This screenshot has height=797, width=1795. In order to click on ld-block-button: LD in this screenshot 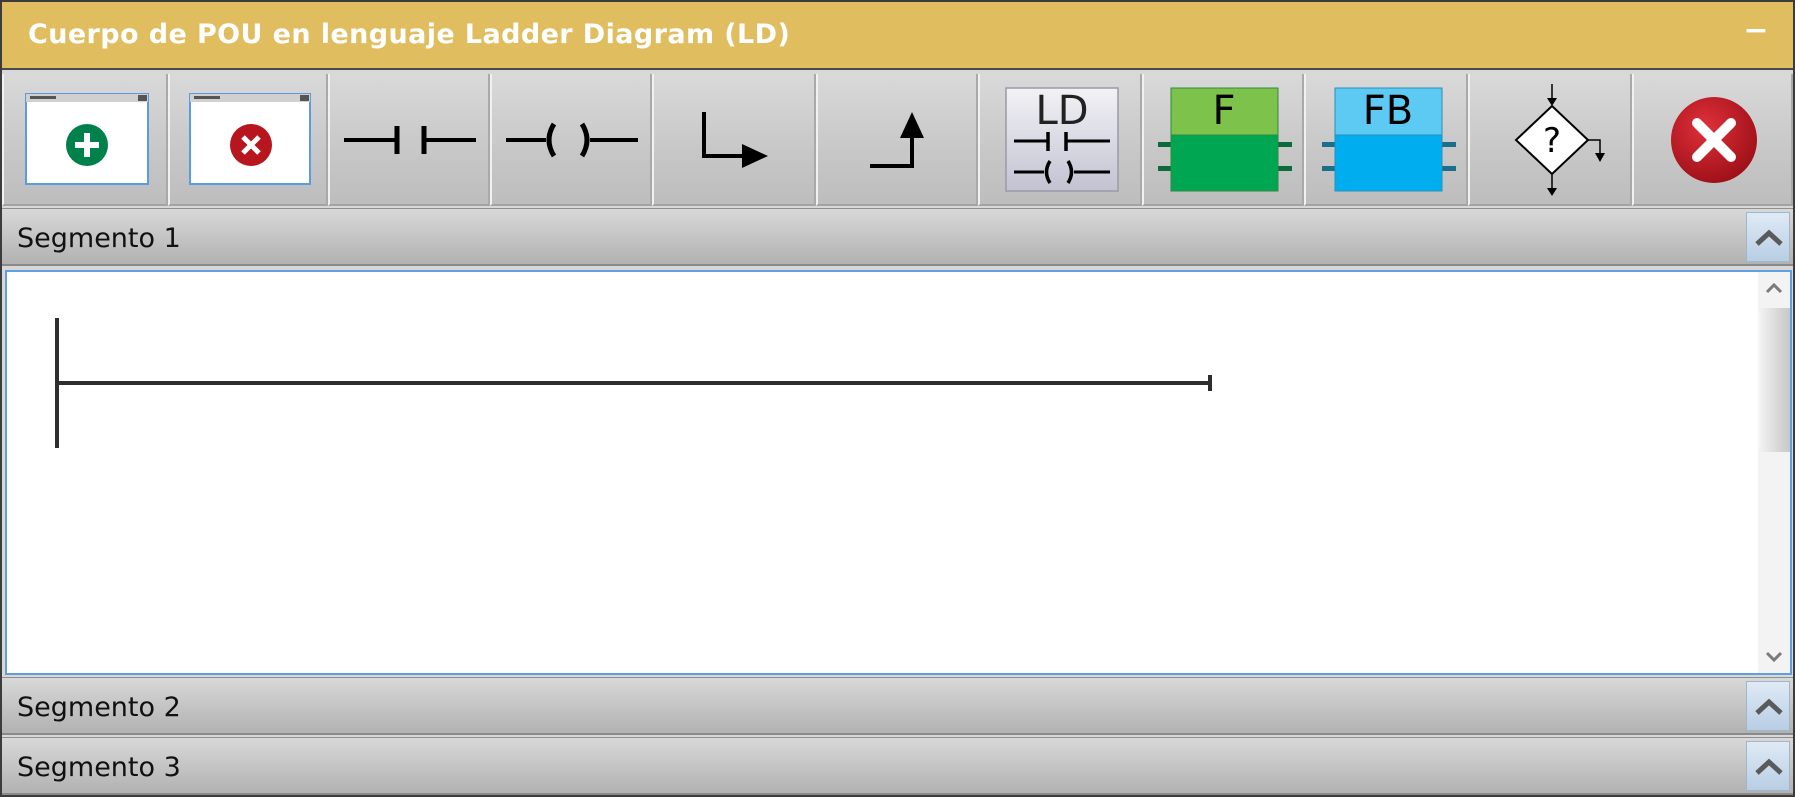, I will do `click(1060, 140)`.